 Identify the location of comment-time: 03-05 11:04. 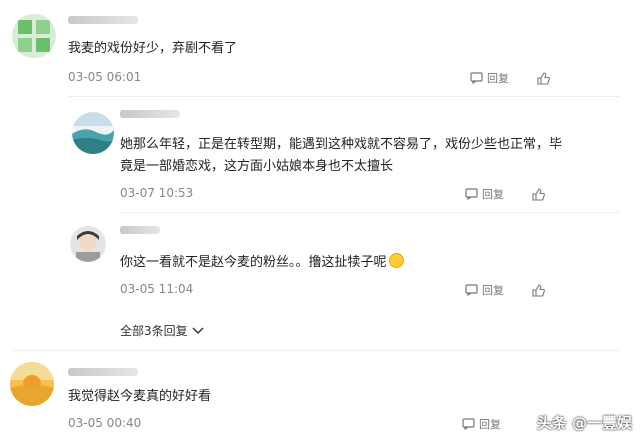
(157, 289).